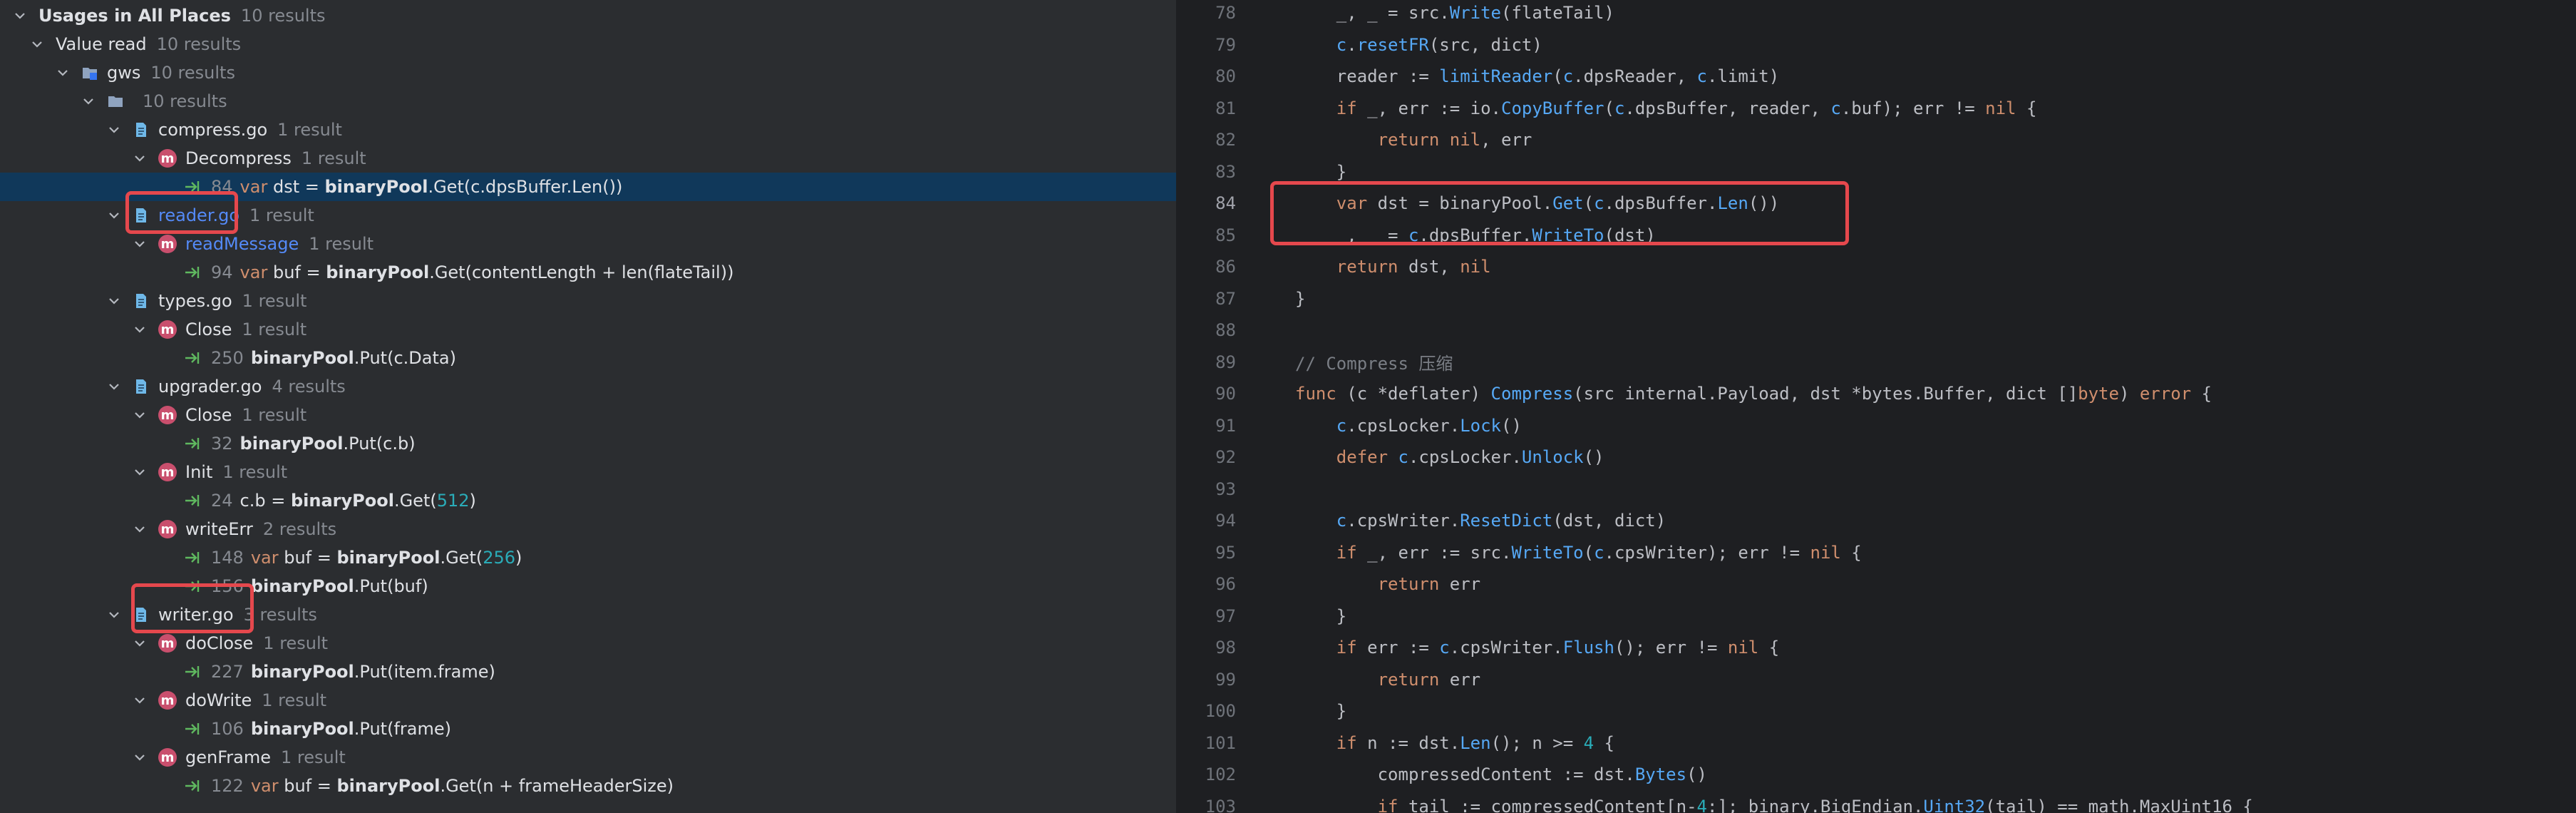 The width and height of the screenshot is (2576, 813). What do you see at coordinates (1207, 426) in the screenshot?
I see `line-number: 91` at bounding box center [1207, 426].